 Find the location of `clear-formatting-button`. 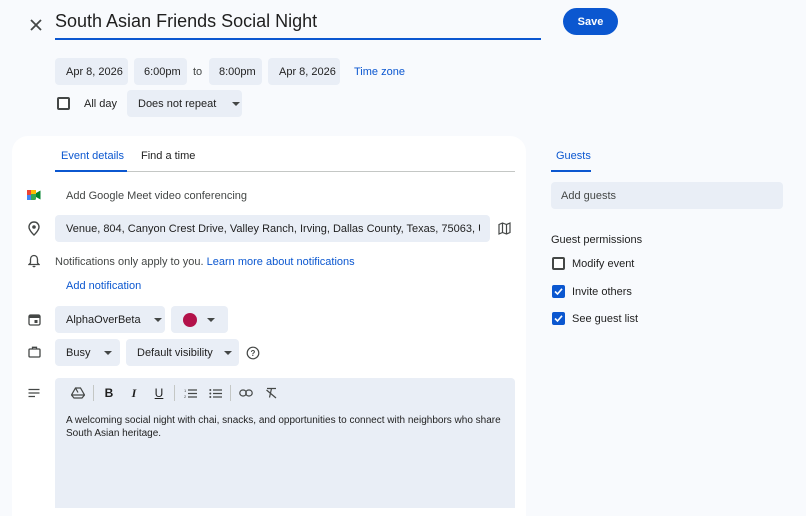

clear-formatting-button is located at coordinates (271, 393).